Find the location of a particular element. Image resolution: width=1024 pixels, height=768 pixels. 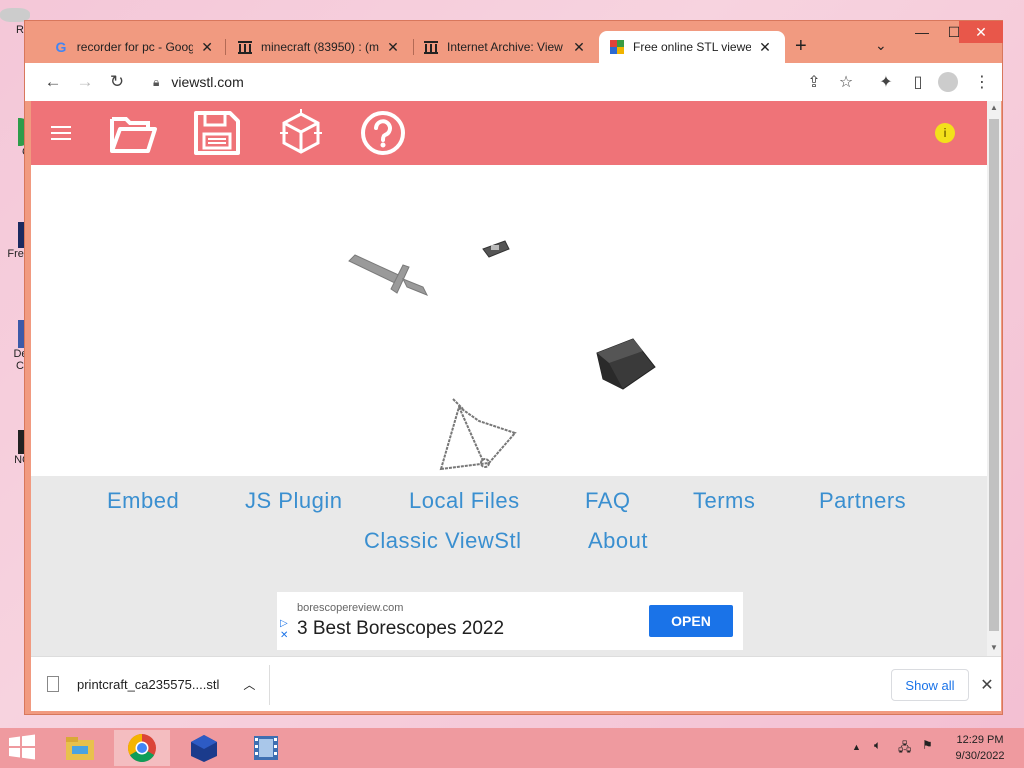

download-item: printcraft_ca235575....stl ︿ is located at coordinates (151, 684).